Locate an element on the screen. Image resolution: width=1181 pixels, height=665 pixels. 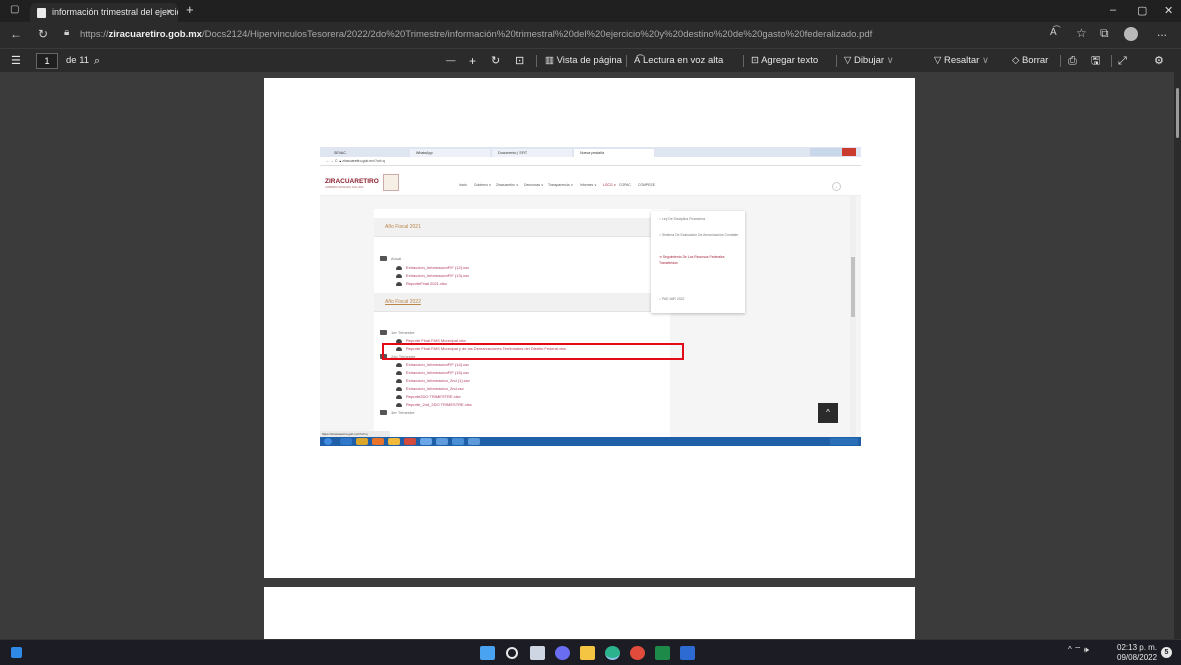
url-host: ziracuaretiro.gob.mx is located at coordinates (155, 34).